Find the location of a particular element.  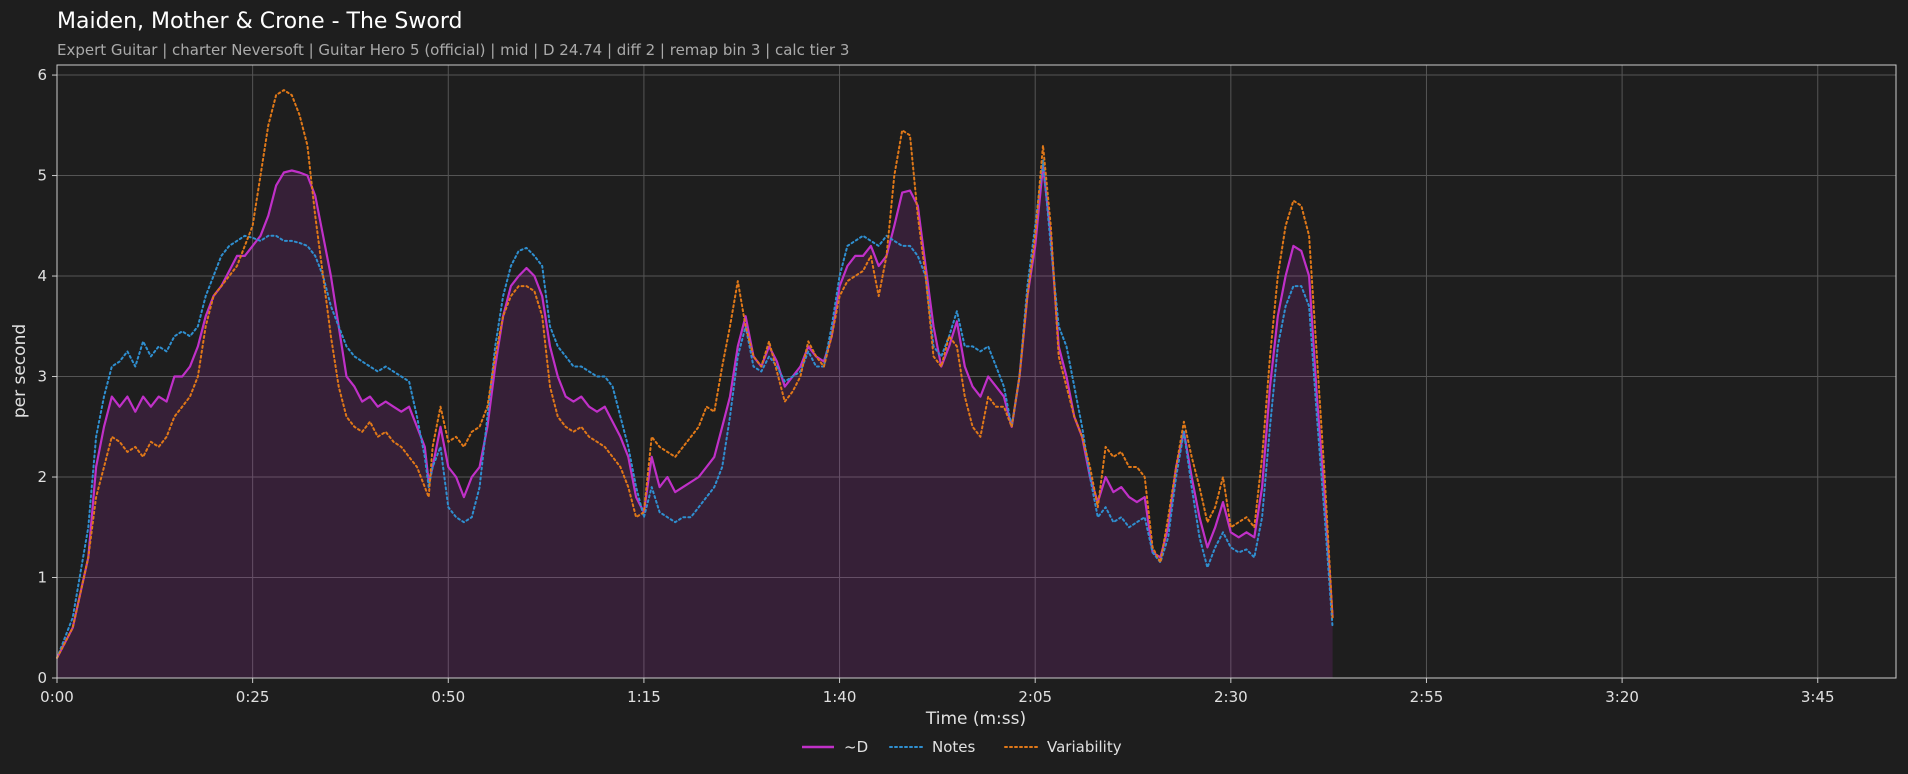

y-tick-label: 2 is located at coordinates (42, 477).